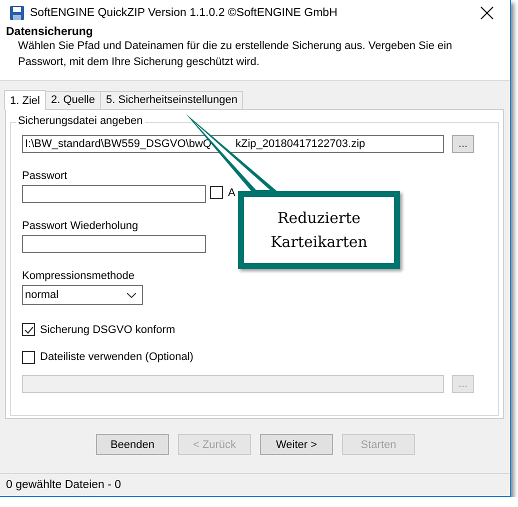  I want to click on field-label: Kompressionsmethode, so click(79, 276).